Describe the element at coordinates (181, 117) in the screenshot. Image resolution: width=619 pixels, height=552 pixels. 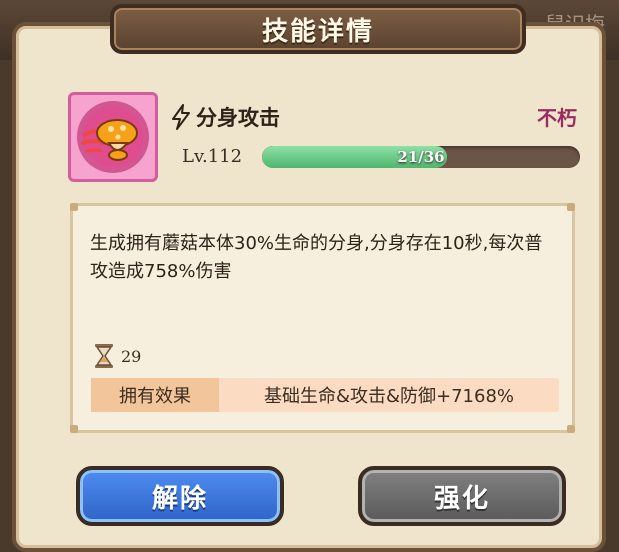
I see `lightning-bolt-icon` at that location.